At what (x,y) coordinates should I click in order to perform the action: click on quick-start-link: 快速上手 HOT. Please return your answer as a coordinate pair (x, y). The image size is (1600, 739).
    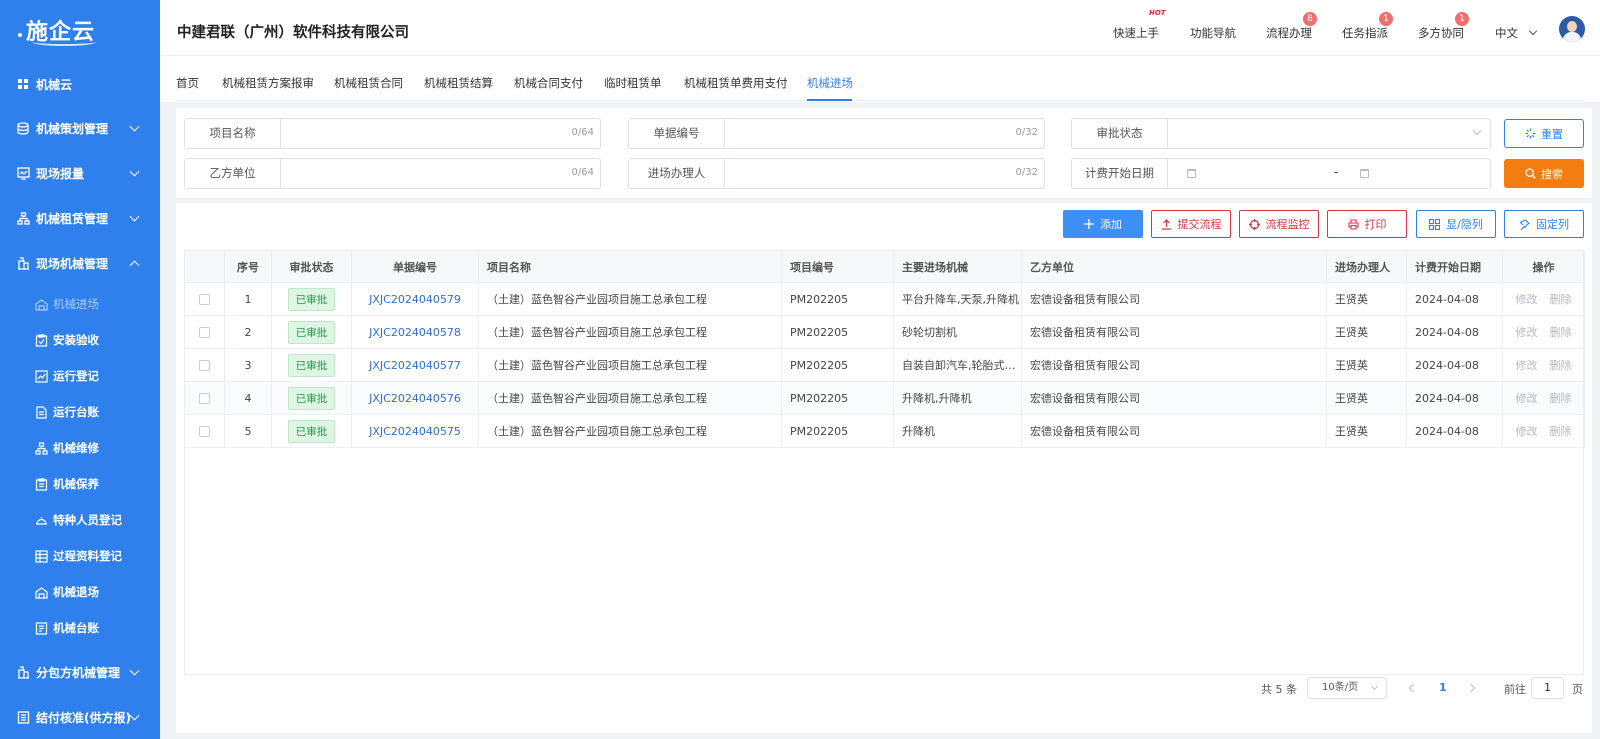
    Looking at the image, I should click on (1139, 25).